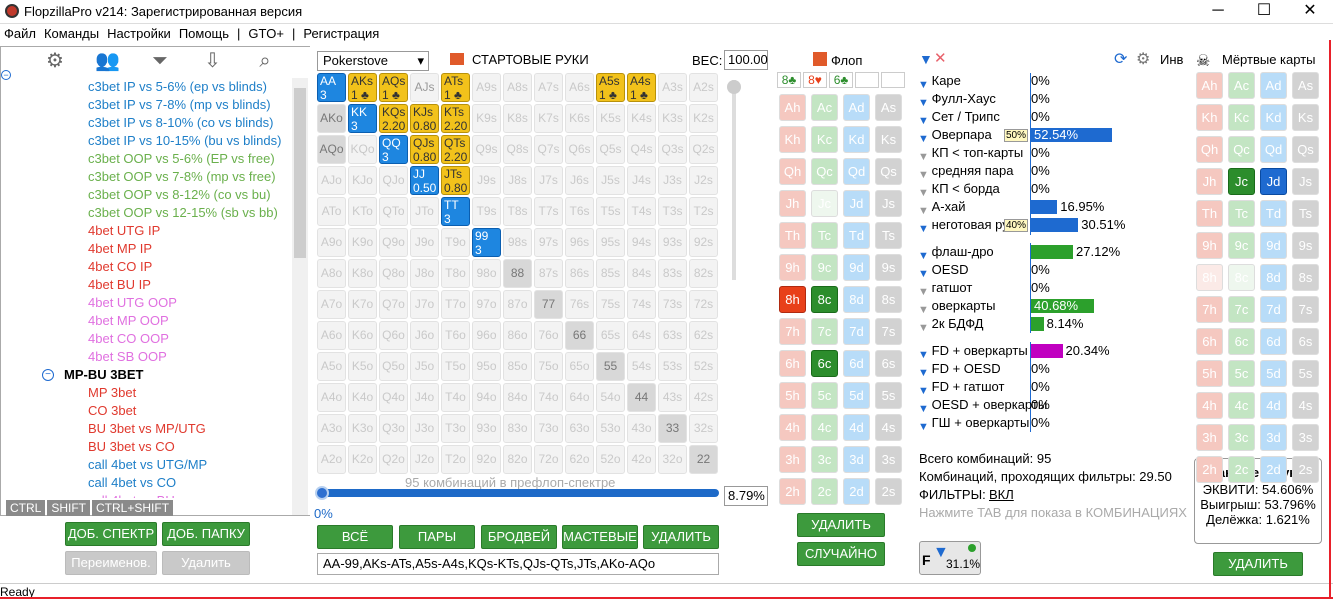 The width and height of the screenshot is (1333, 601). What do you see at coordinates (548, 87) in the screenshot?
I see `hand-cell-A7s: A7s` at bounding box center [548, 87].